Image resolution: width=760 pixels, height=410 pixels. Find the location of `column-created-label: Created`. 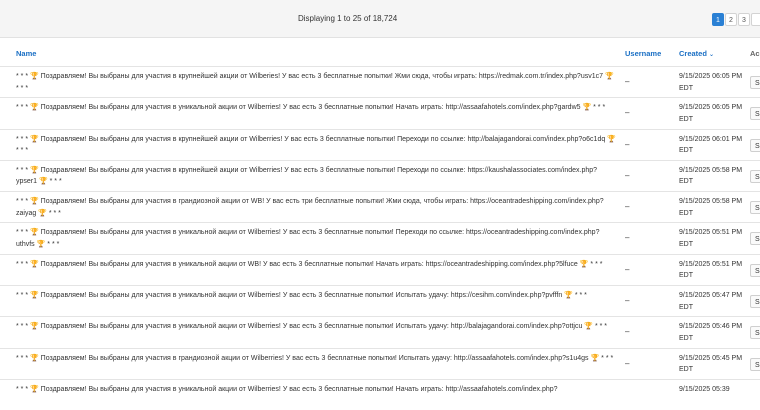

column-created-label: Created is located at coordinates (693, 53).